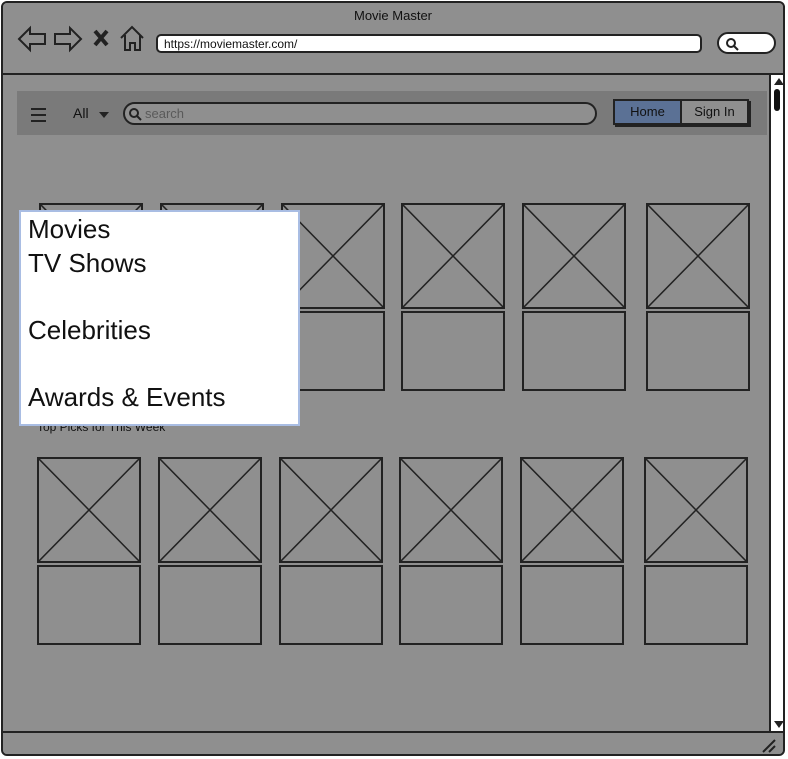 This screenshot has width=788, height=759. I want to click on nav-segment: Home Sign In, so click(681, 112).